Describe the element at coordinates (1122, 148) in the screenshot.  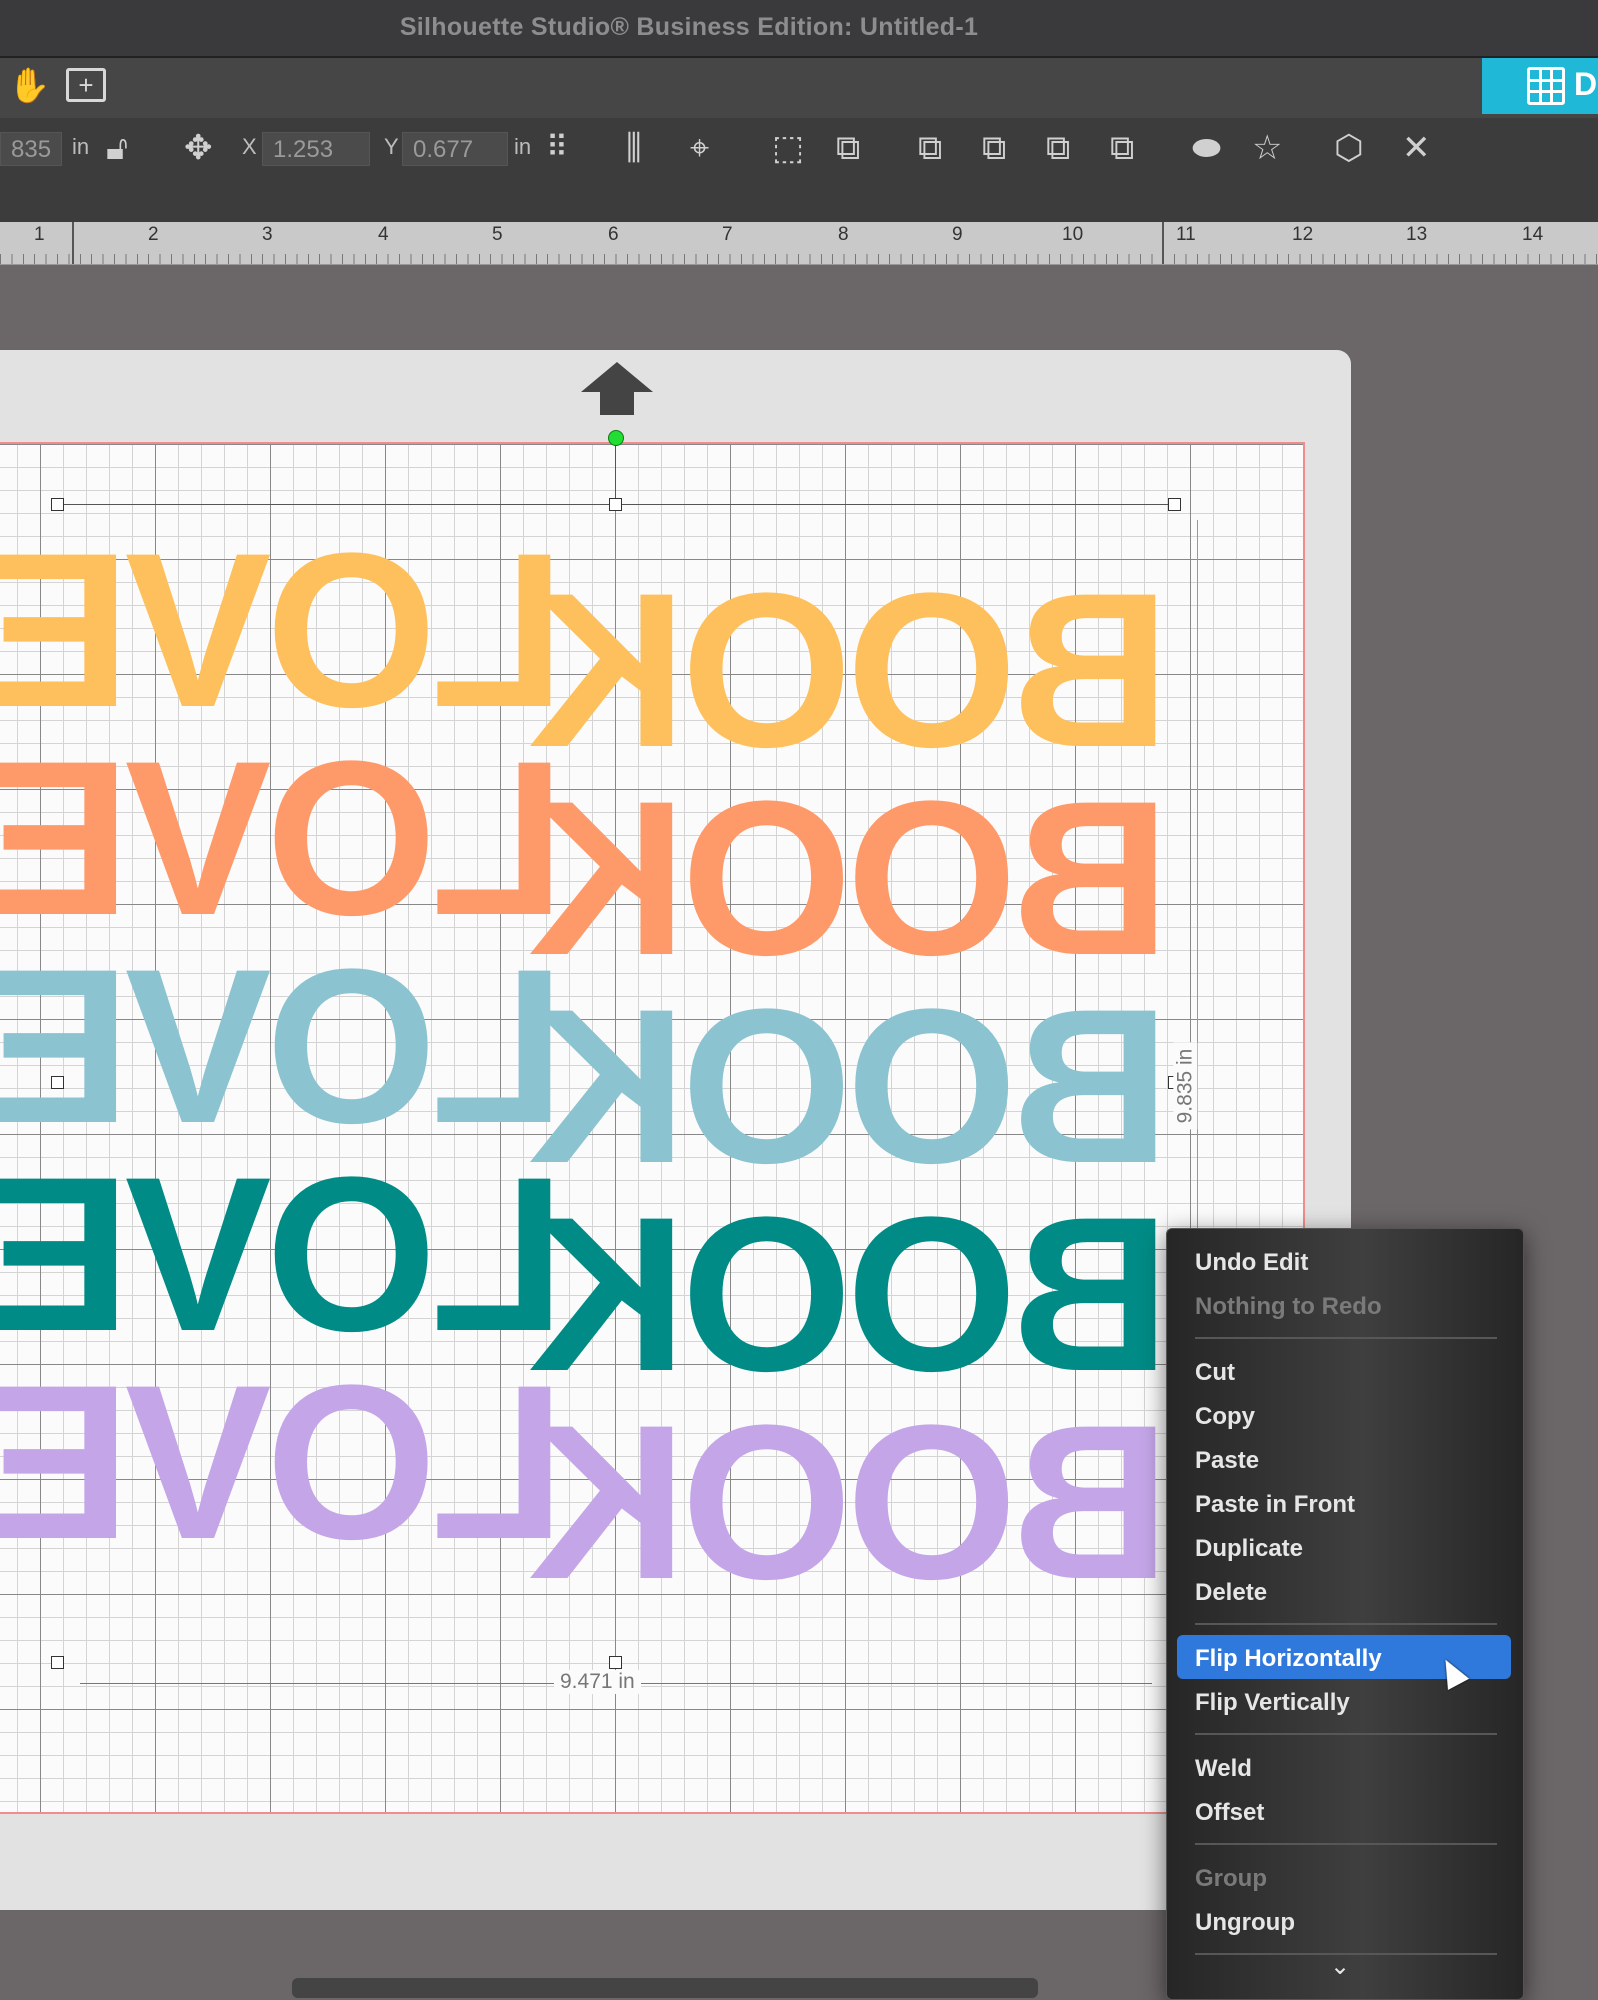
I see `send-back-icon: ⧉` at that location.